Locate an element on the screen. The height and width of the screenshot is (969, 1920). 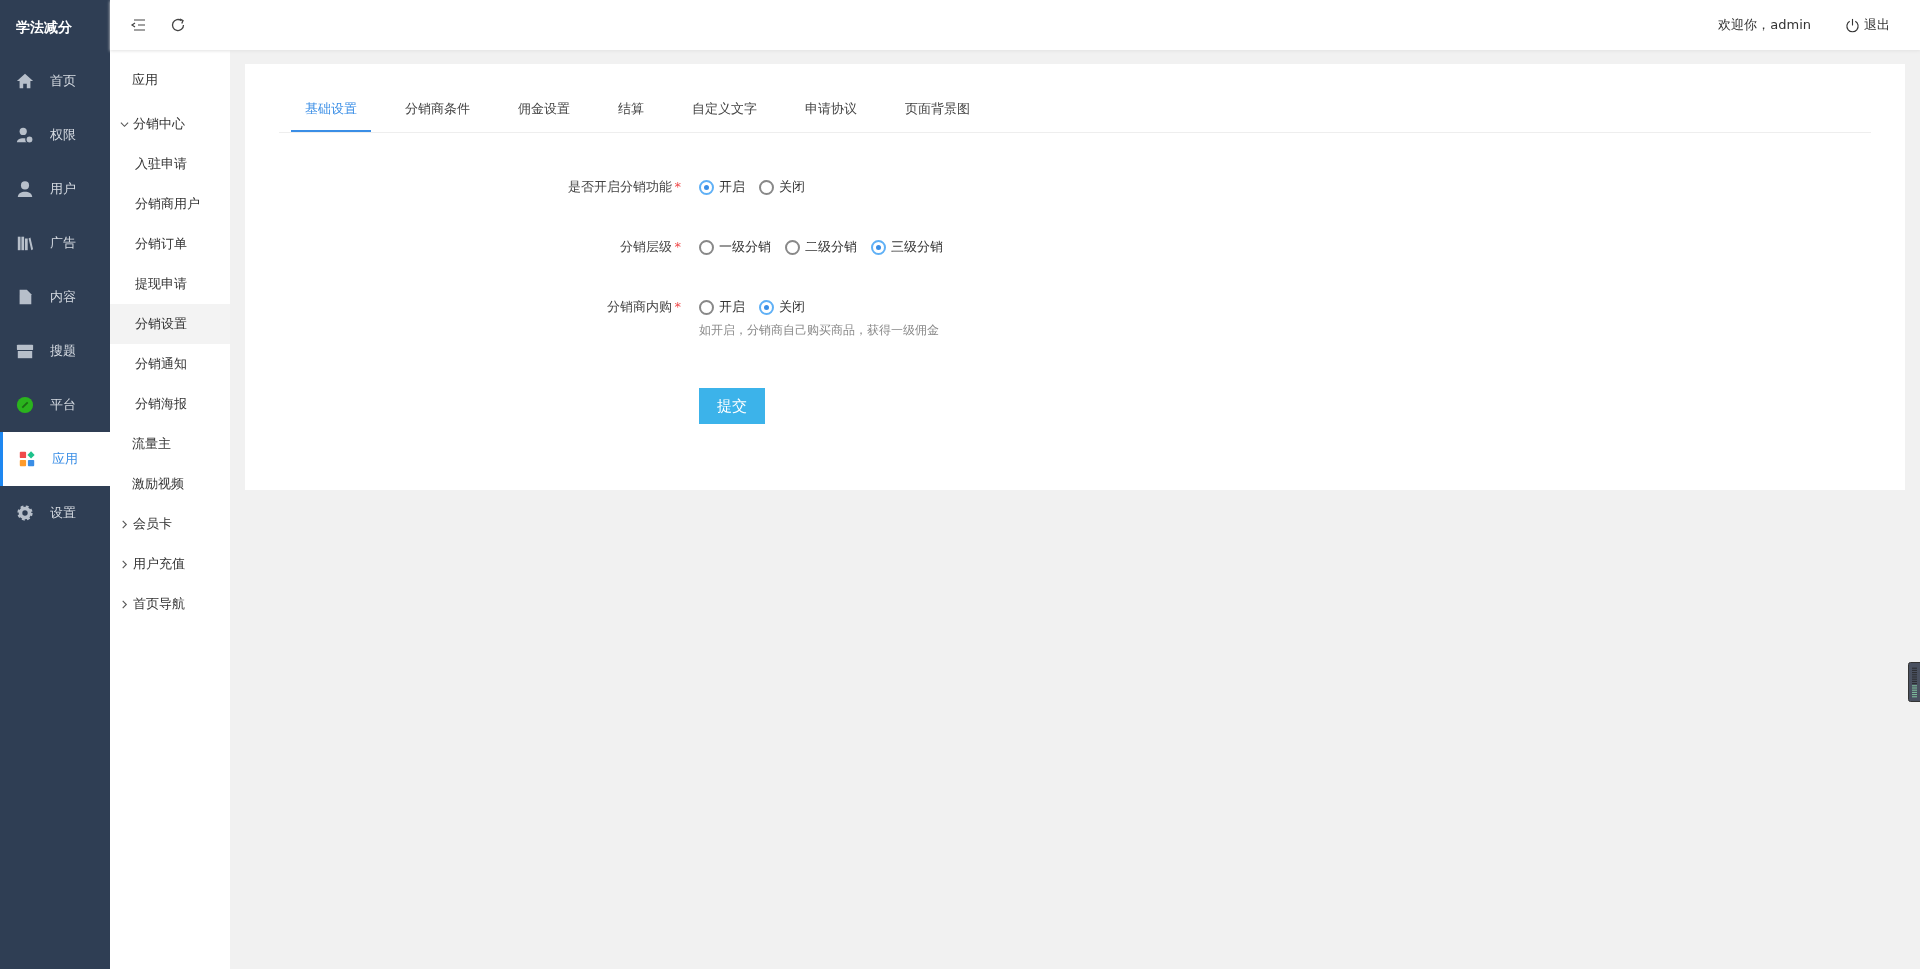
tab: 页面背景图 is located at coordinates (937, 110).